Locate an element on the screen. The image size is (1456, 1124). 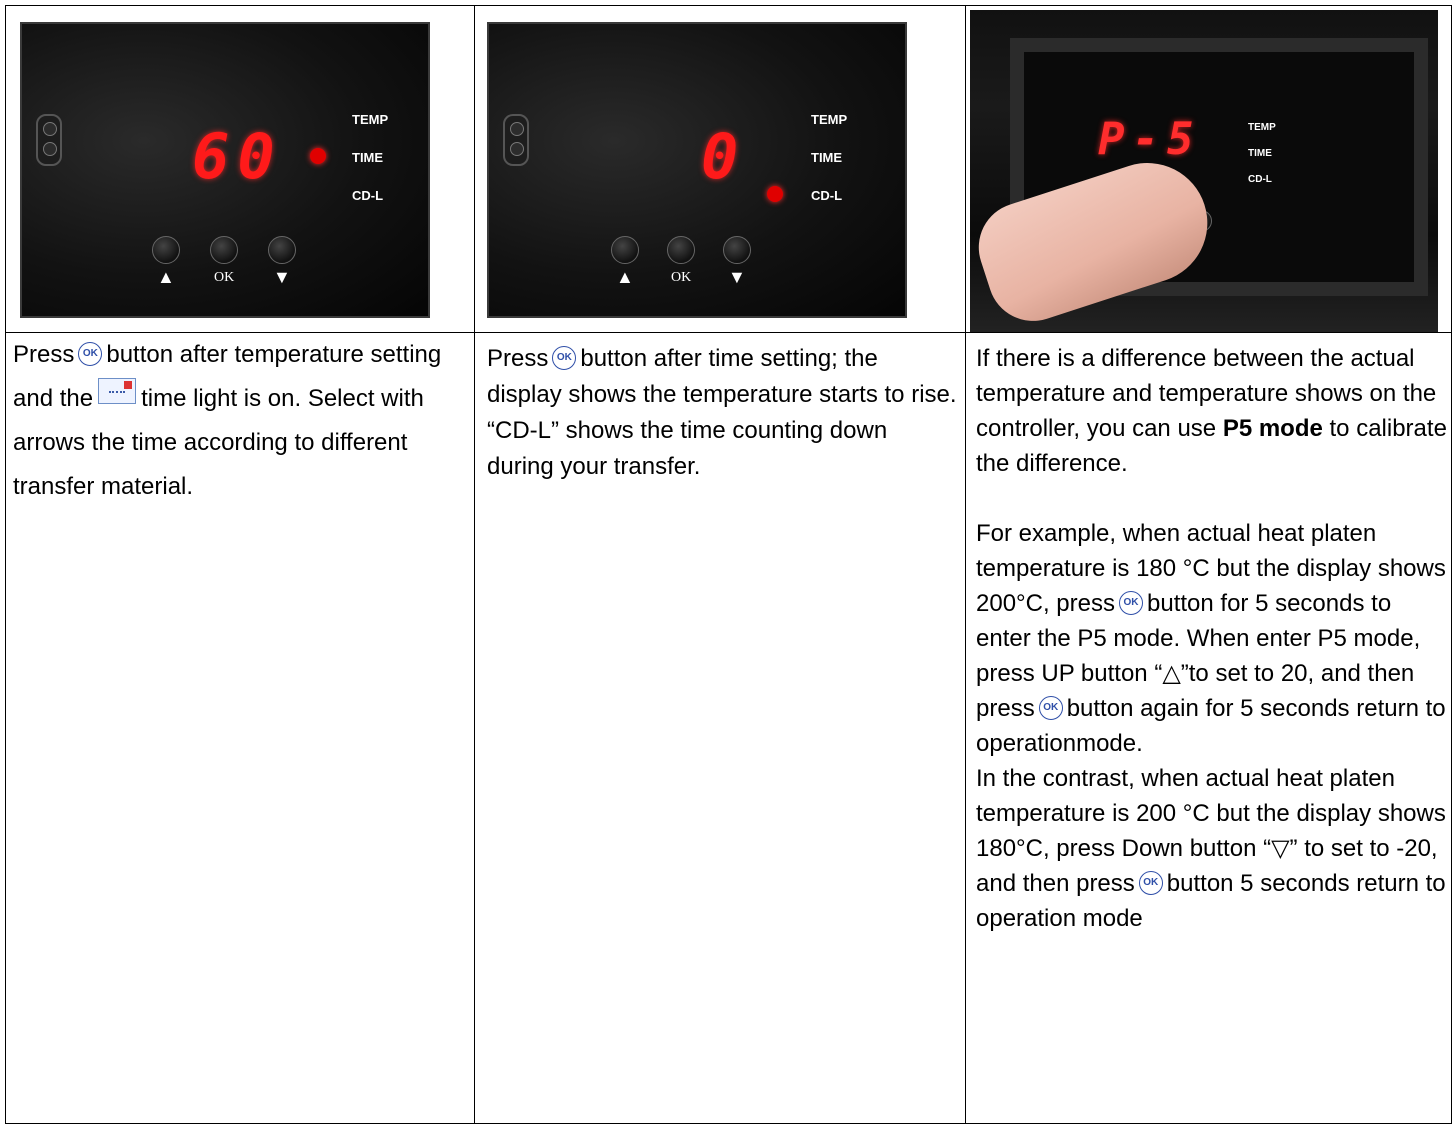
photo-cell-1: 60 TEMP TIME CD-L ▲ OK ▼ is located at coordinates (240, 169).